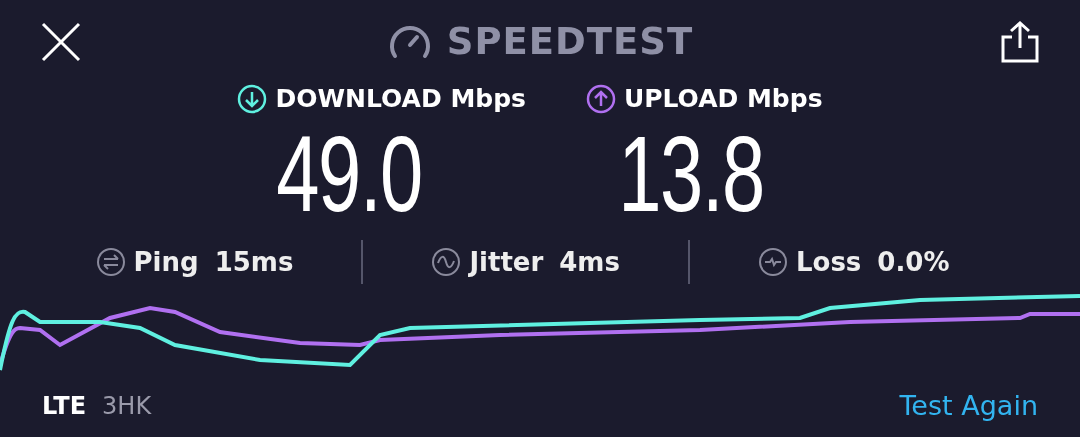  What do you see at coordinates (254, 262) in the screenshot?
I see `stat-value: 15ms` at bounding box center [254, 262].